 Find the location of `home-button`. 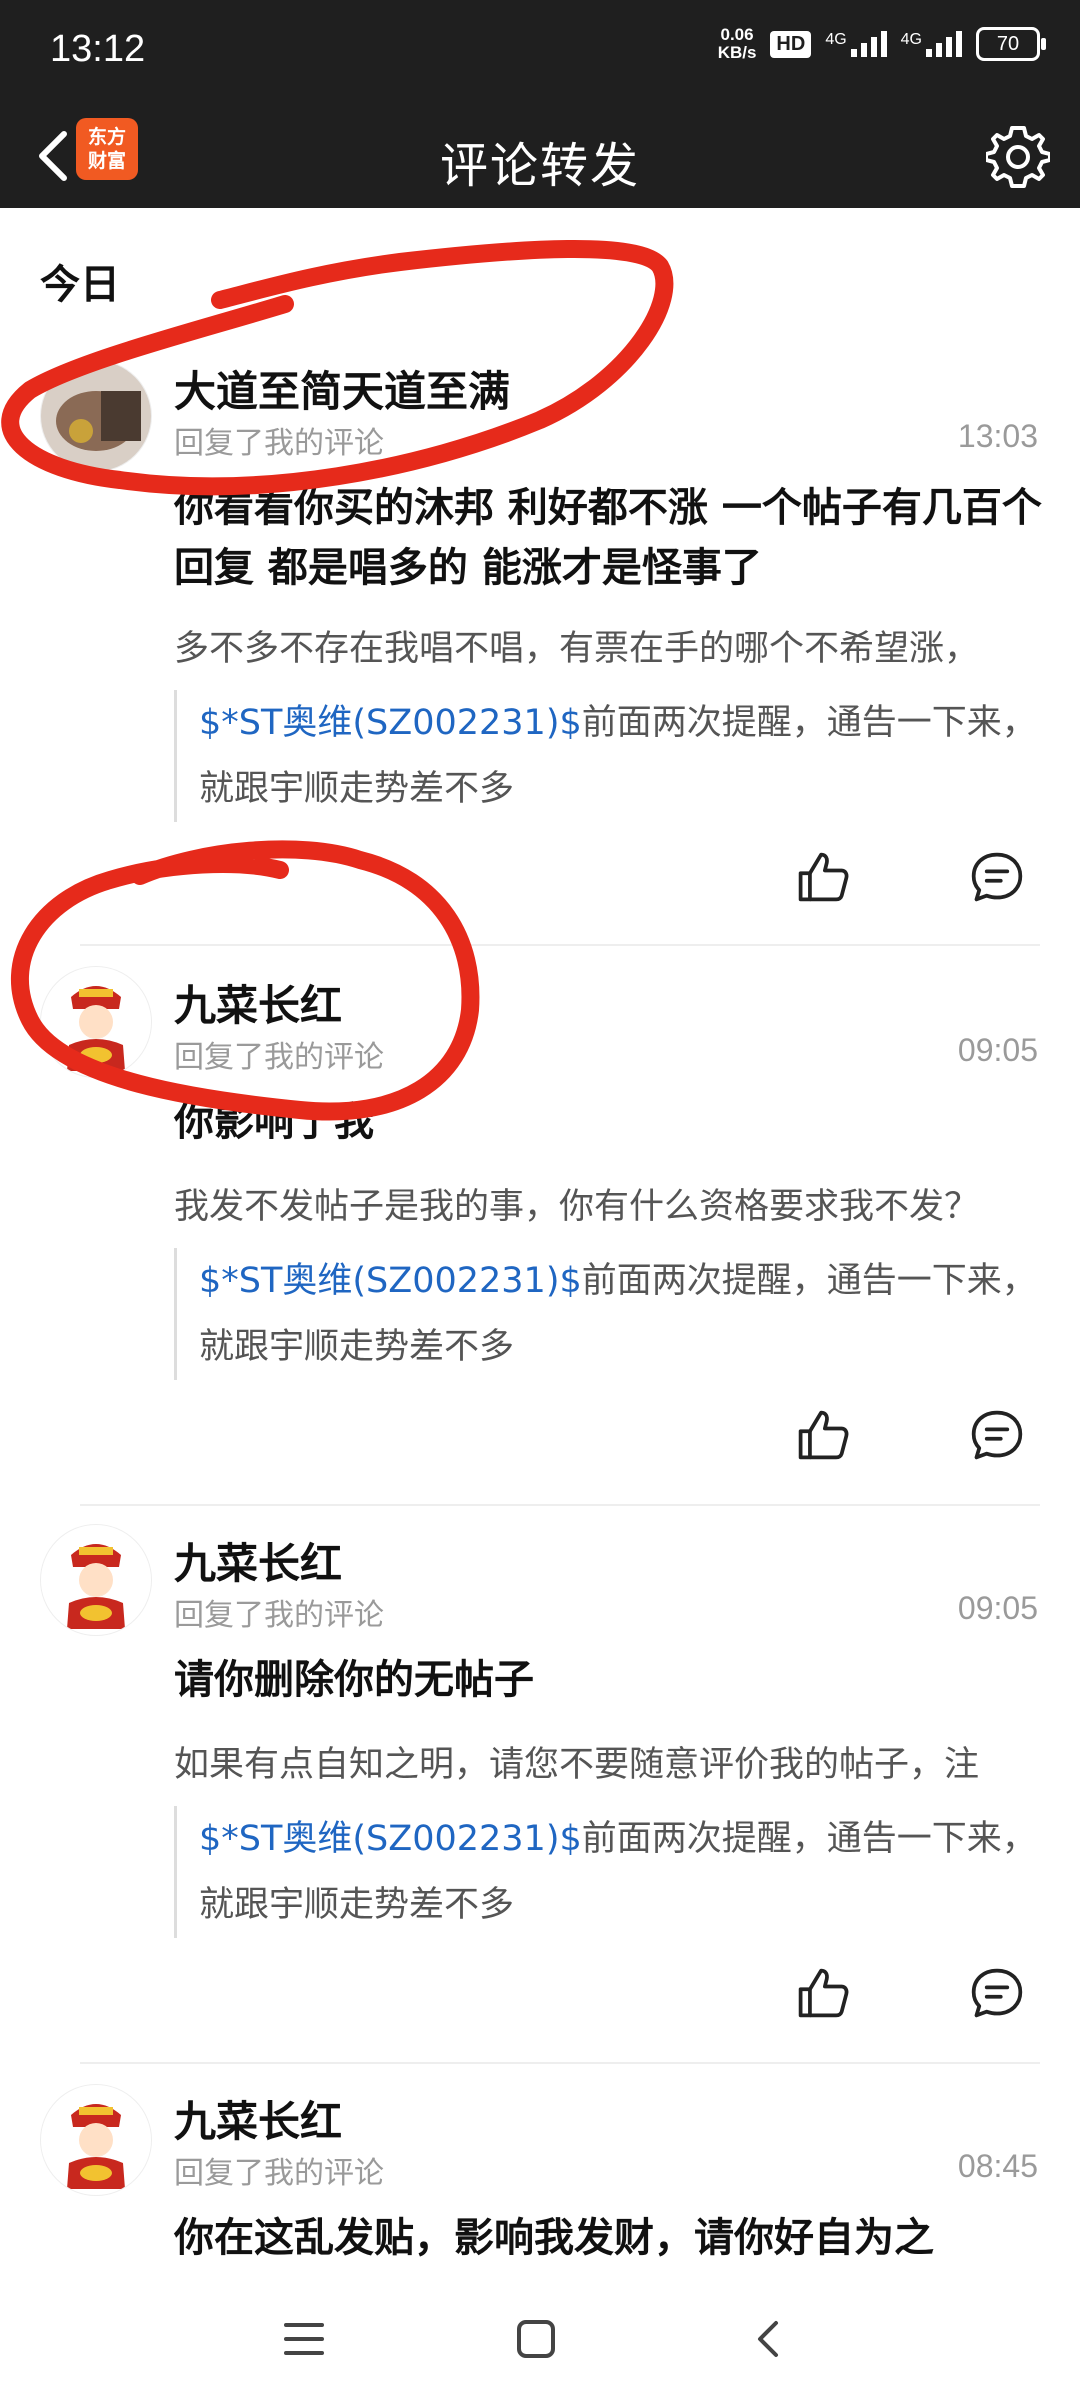

home-button is located at coordinates (536, 2339).